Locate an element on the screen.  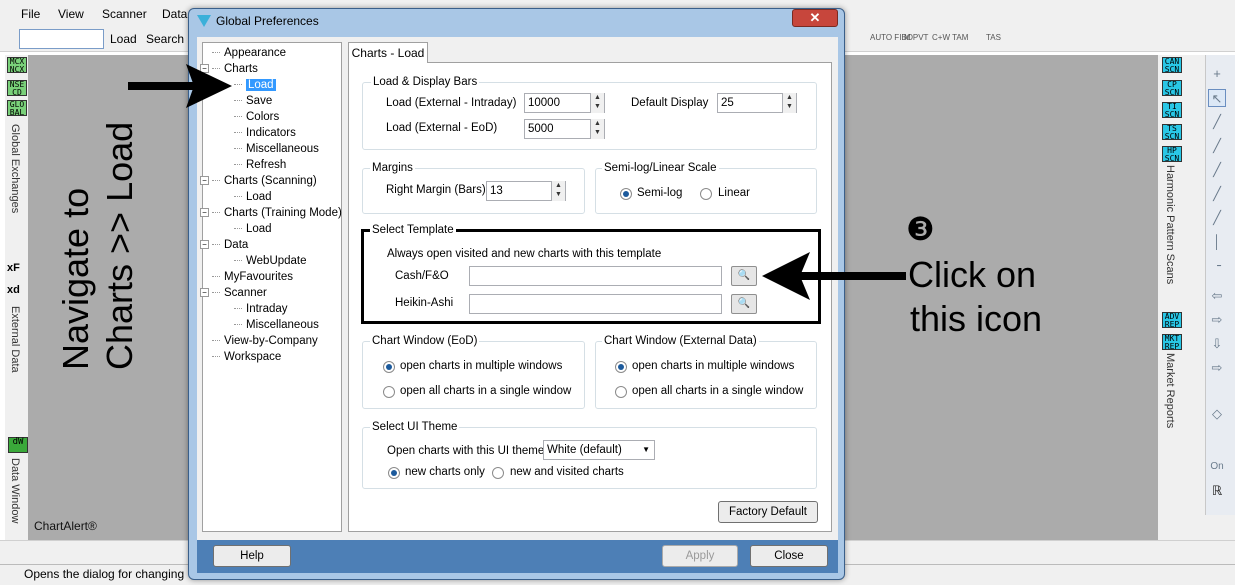
help-button: Help is located at coordinates (252, 556).